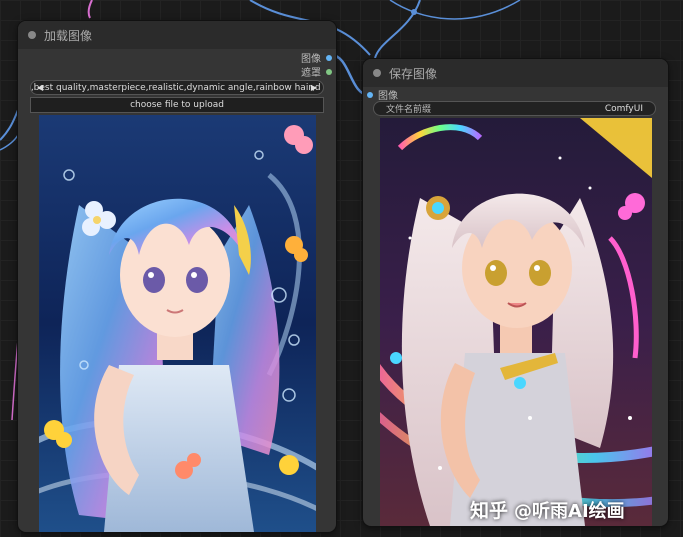 This screenshot has width=683, height=537. I want to click on choose-file-button: choose file to upload, so click(177, 105).